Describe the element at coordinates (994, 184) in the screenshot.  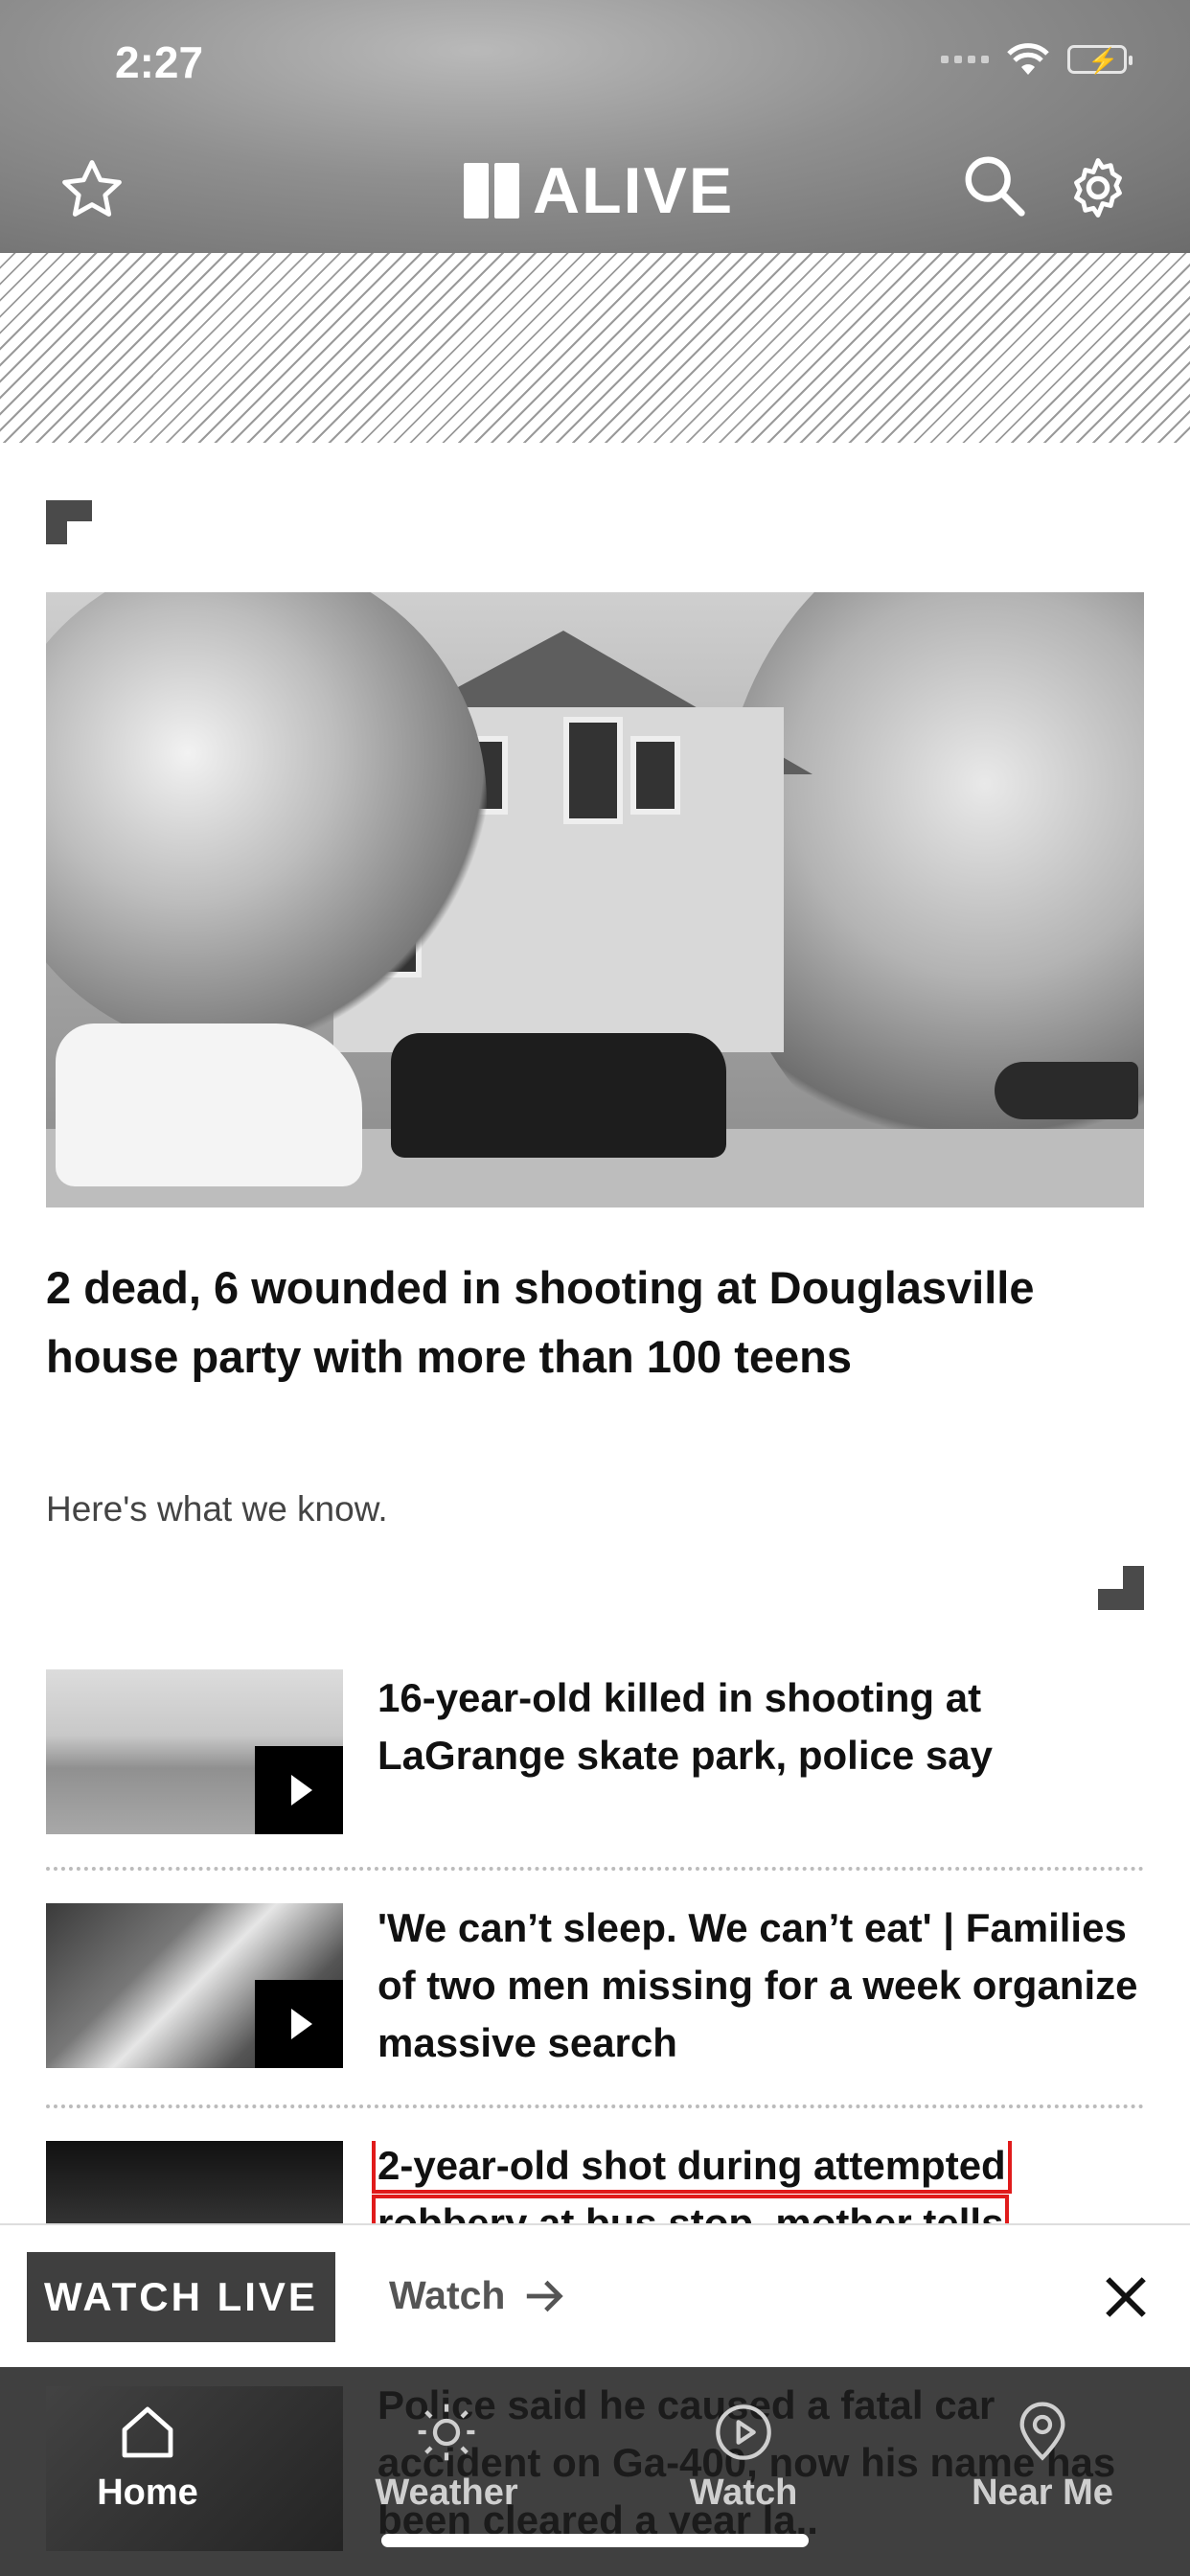
I see `search-icon` at that location.